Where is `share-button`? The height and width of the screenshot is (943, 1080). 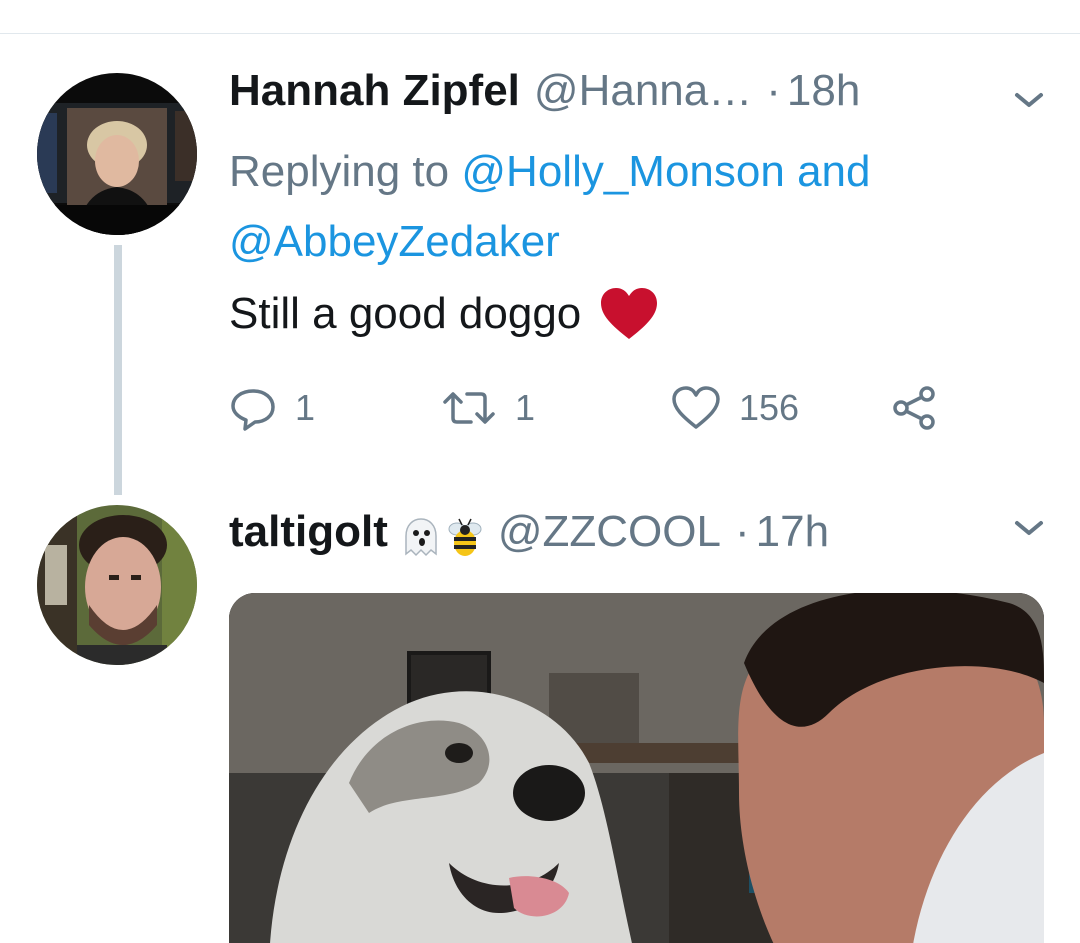
share-button is located at coordinates (914, 408).